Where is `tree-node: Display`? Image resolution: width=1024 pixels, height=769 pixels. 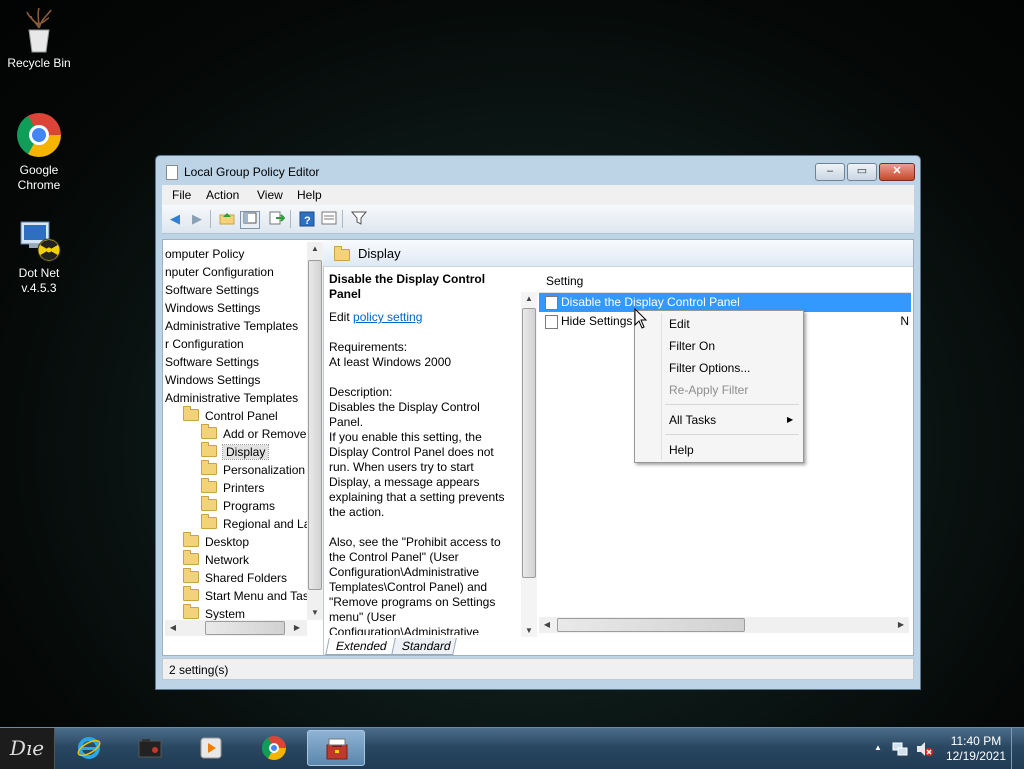 tree-node: Display is located at coordinates (235, 451).